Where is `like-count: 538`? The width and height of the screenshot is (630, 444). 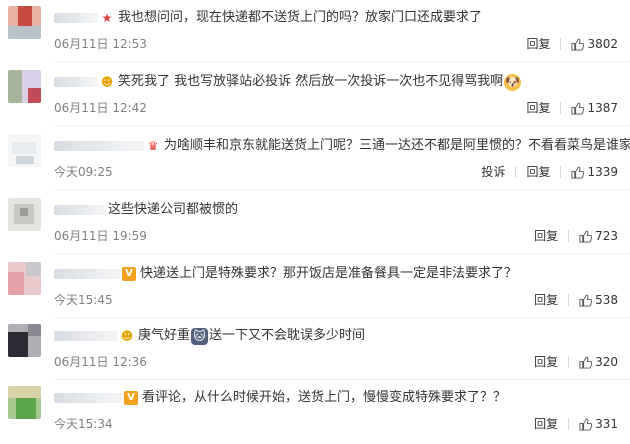
like-count: 538 is located at coordinates (606, 300).